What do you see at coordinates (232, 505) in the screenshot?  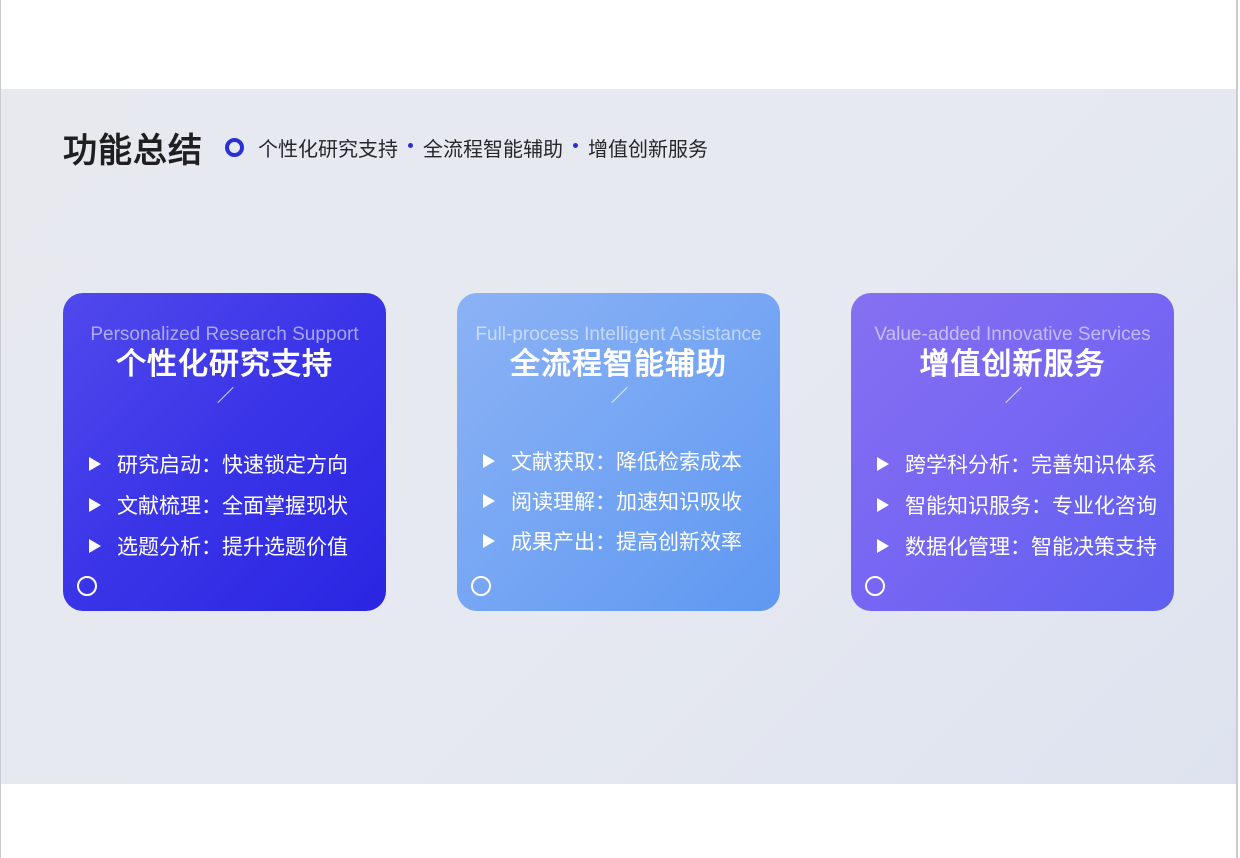 I see `card-item-text: 文献梳理：全面掌握现状` at bounding box center [232, 505].